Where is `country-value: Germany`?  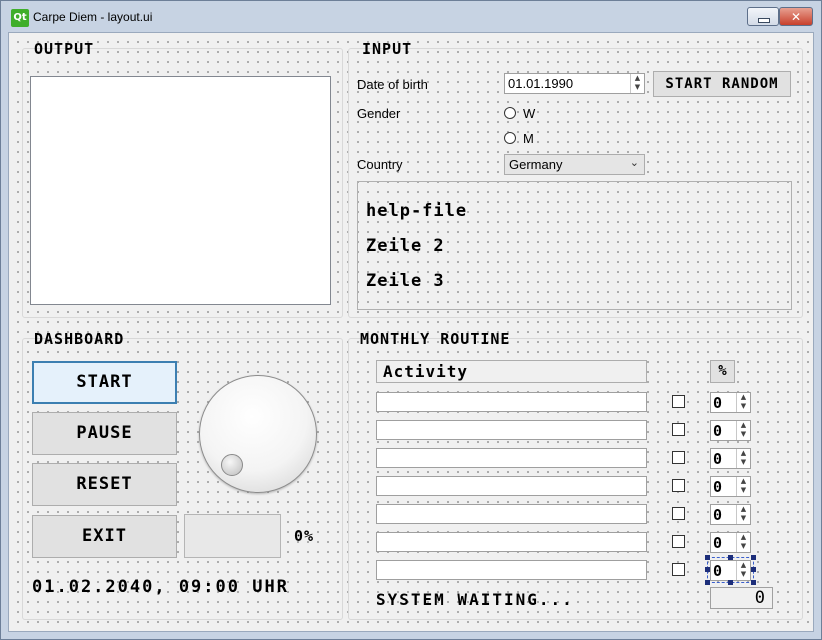
country-value: Germany is located at coordinates (536, 164).